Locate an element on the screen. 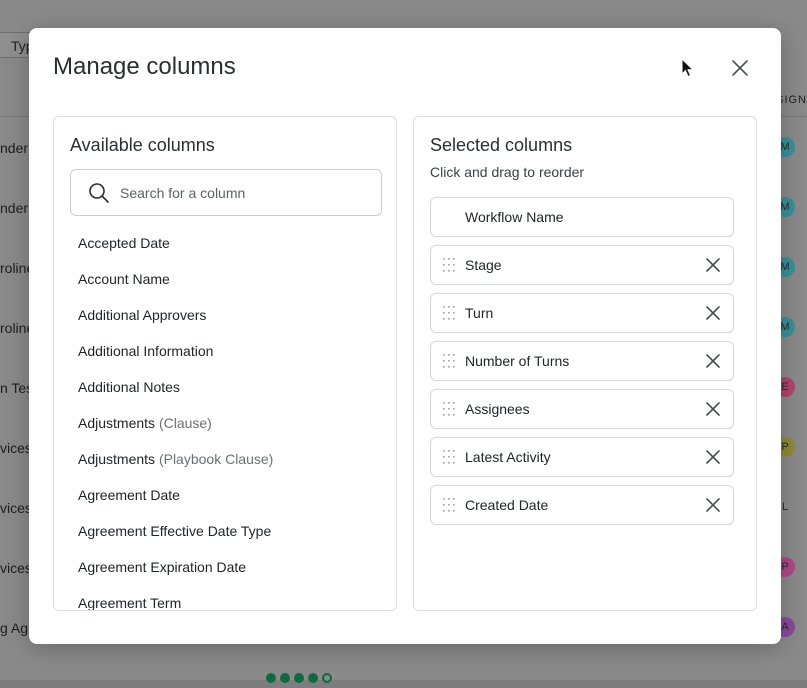  available-column-type-tag: (Clause) is located at coordinates (185, 423).